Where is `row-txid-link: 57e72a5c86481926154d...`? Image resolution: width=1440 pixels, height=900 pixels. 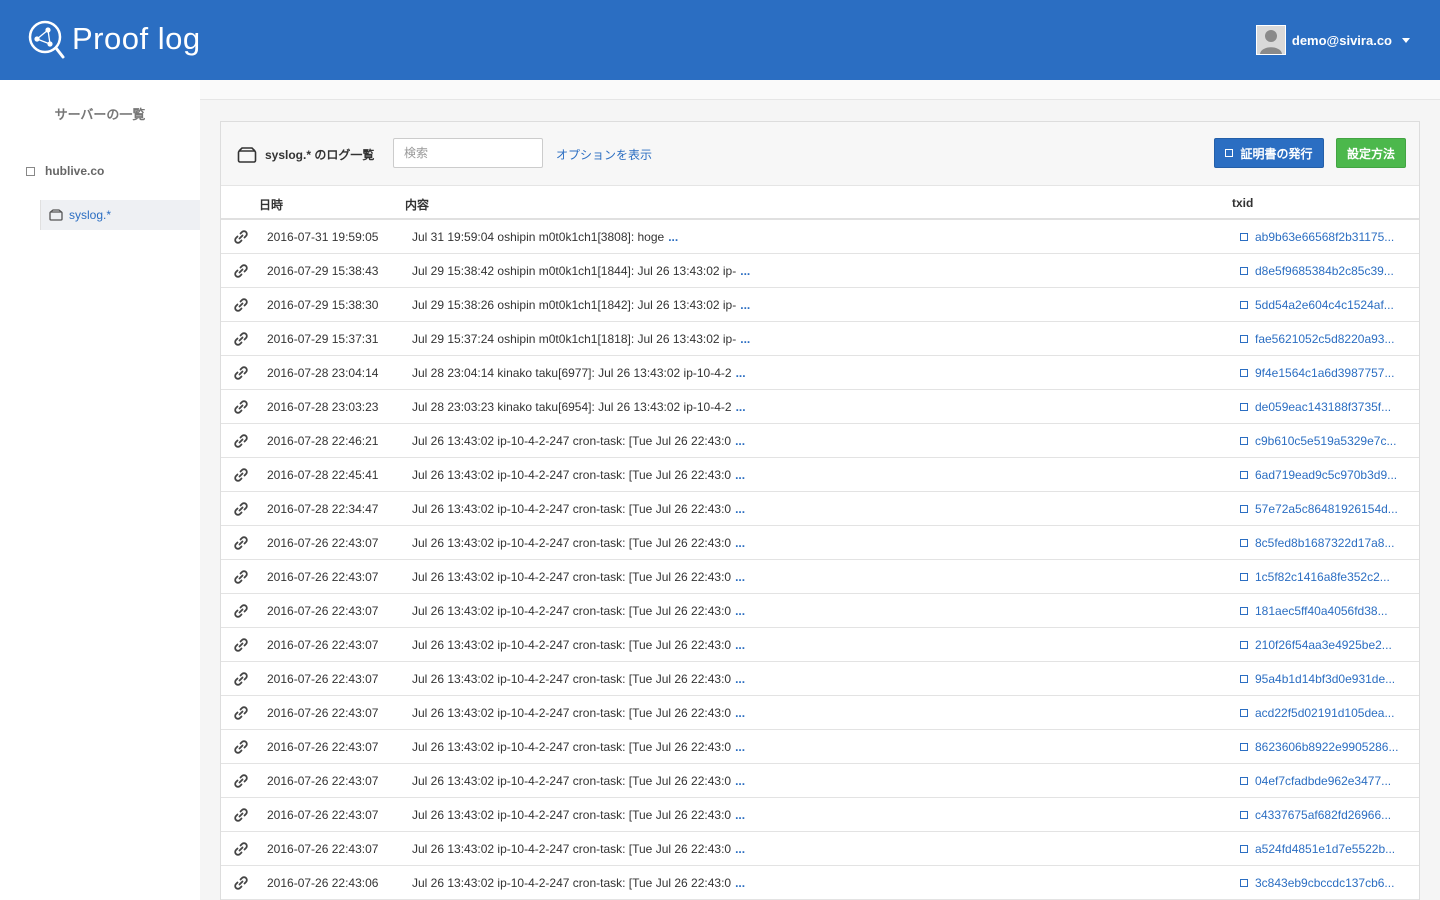 row-txid-link: 57e72a5c86481926154d... is located at coordinates (1319, 509).